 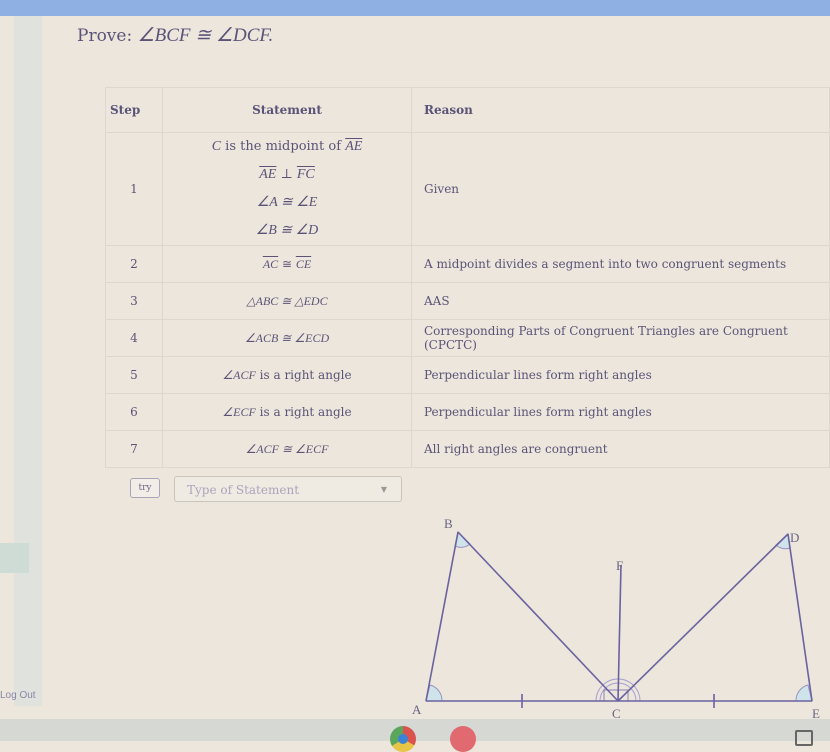 I want to click on sidebar-block, so click(x=14, y=558).